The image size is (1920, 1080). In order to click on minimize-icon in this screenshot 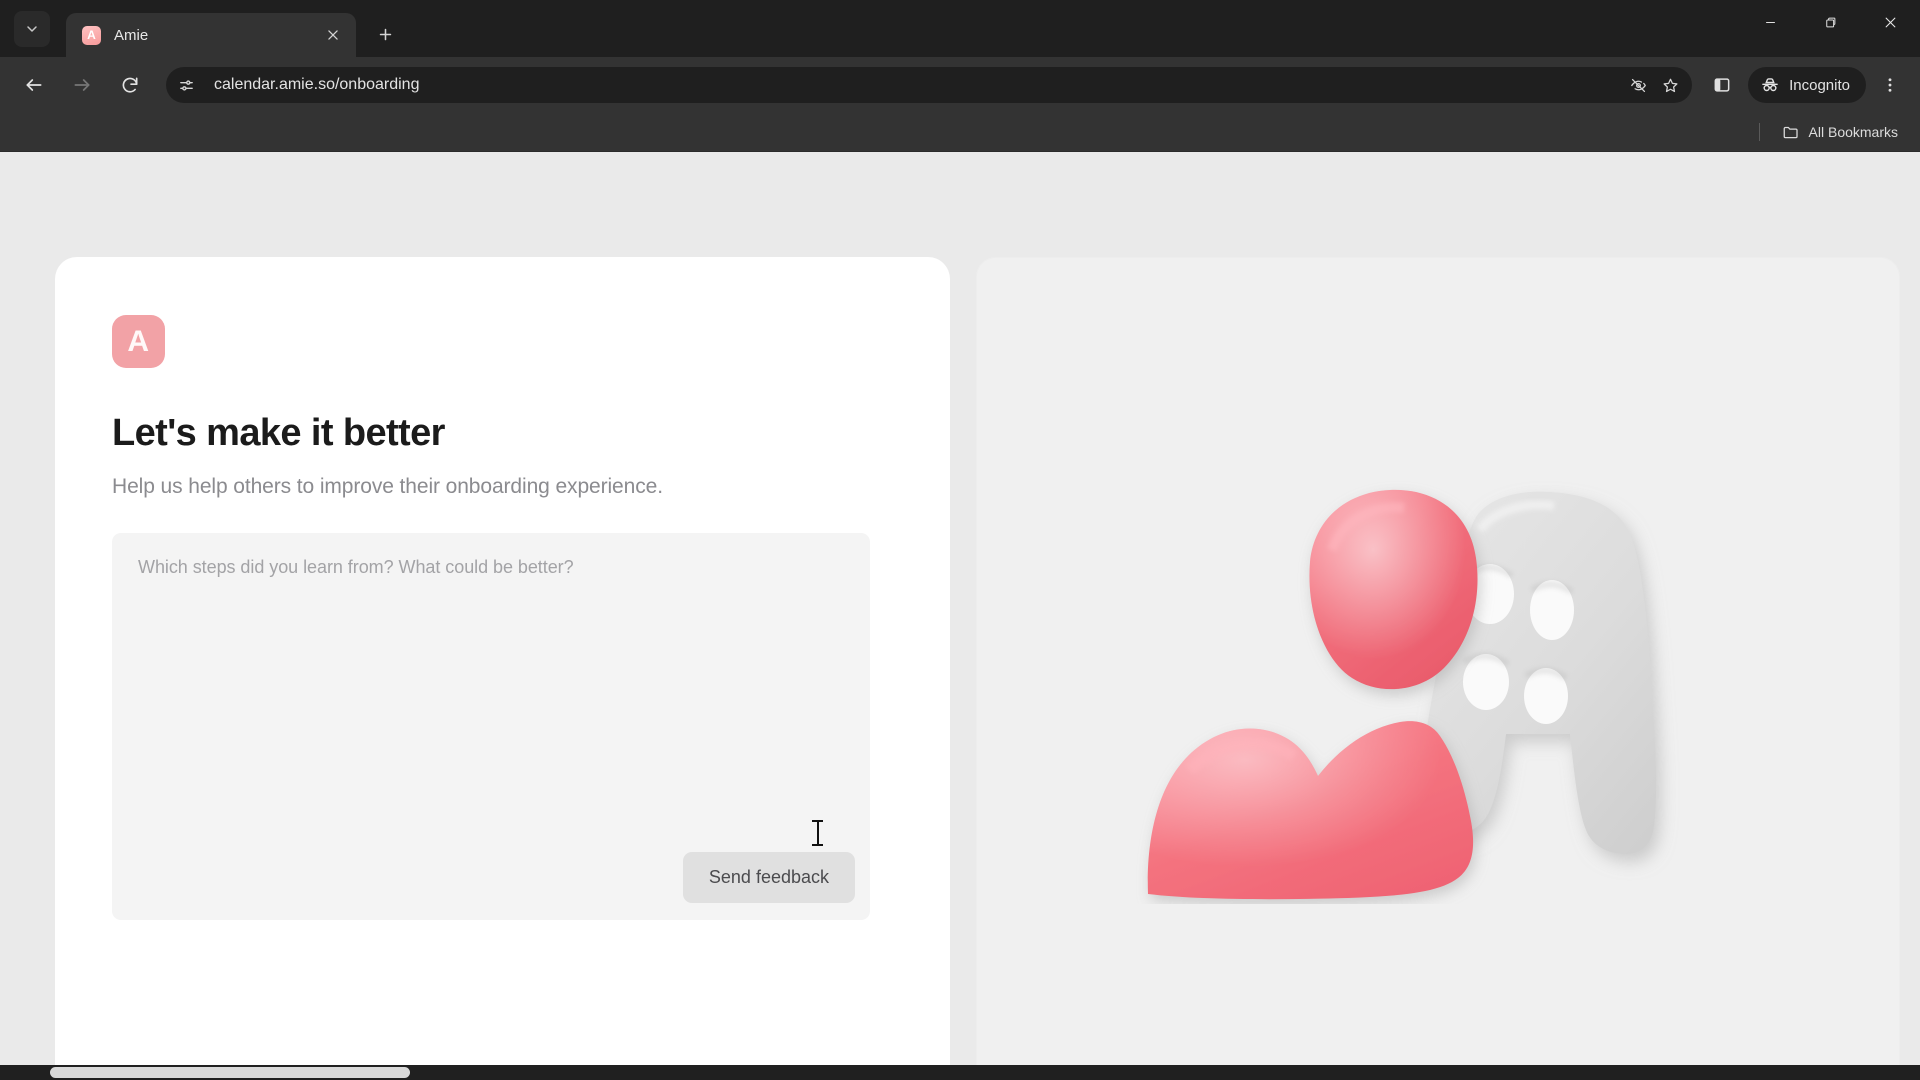, I will do `click(1770, 22)`.